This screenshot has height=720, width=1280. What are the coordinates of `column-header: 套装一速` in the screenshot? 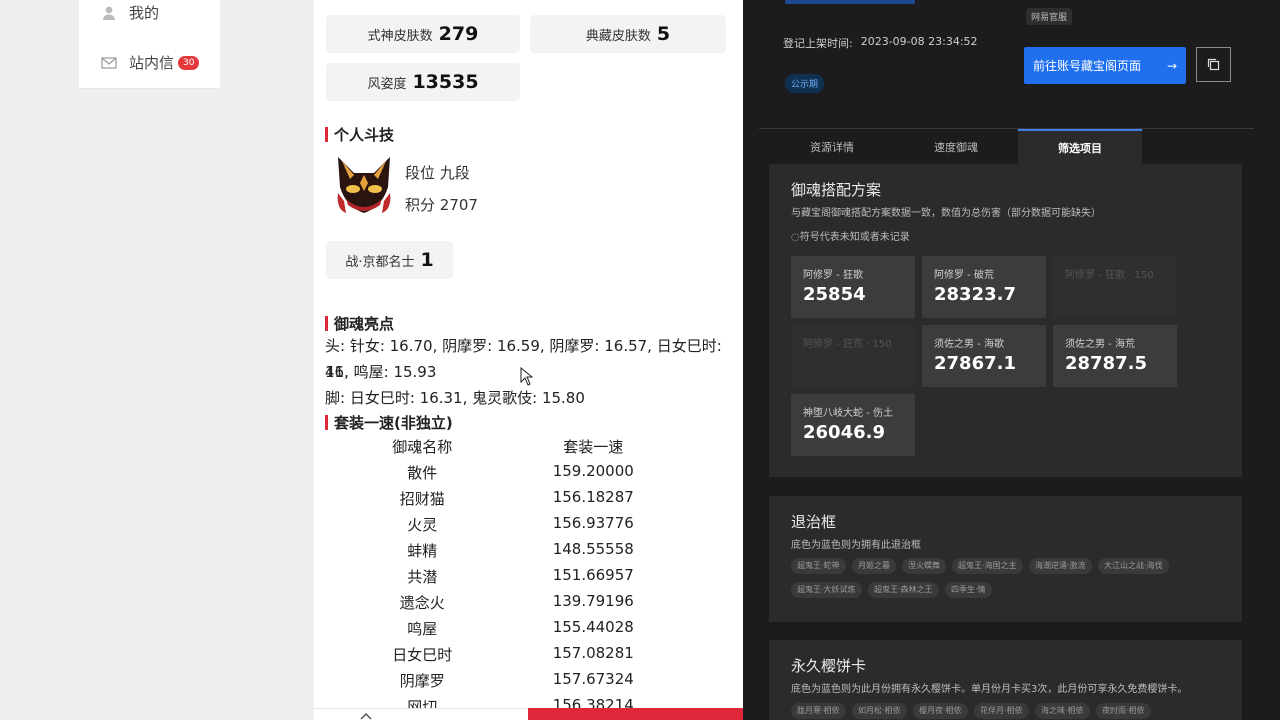 It's located at (593, 447).